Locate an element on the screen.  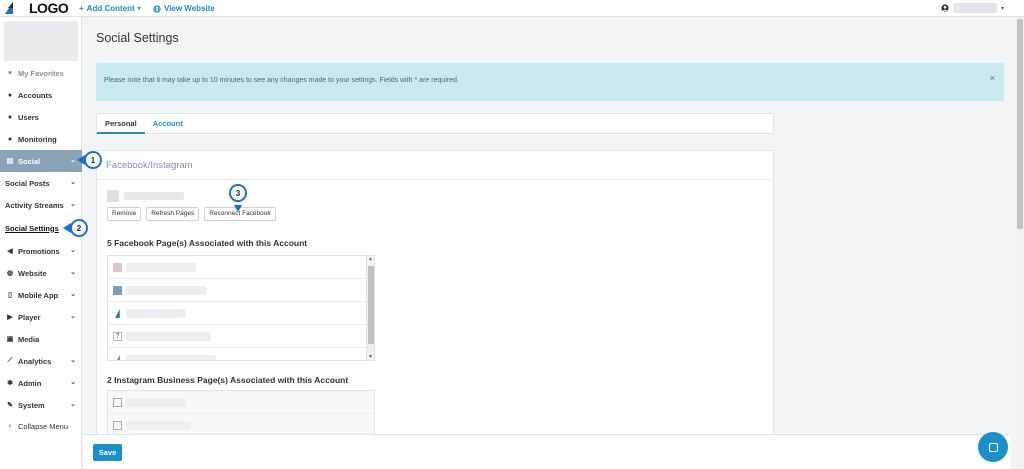
list-item: ? is located at coordinates (241, 336).